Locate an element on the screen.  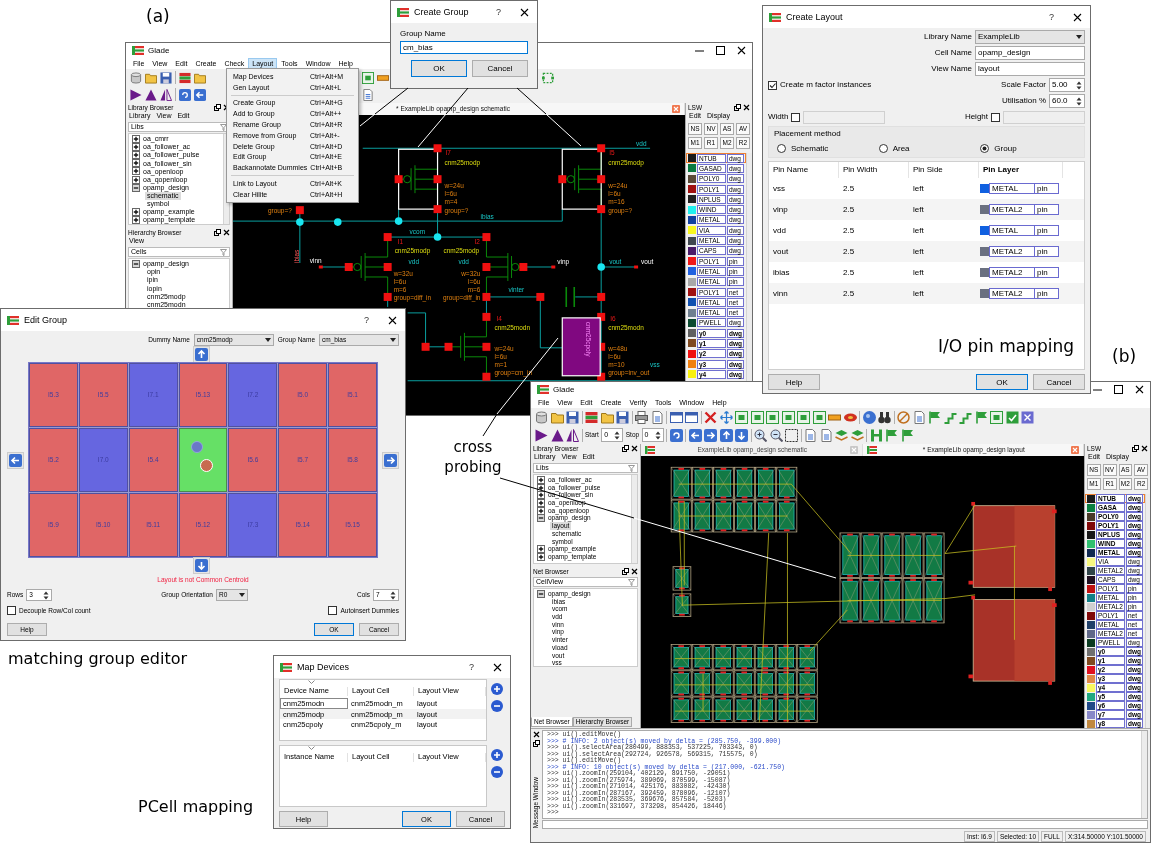
layer-name: METAL is located at coordinates (1012, 231).